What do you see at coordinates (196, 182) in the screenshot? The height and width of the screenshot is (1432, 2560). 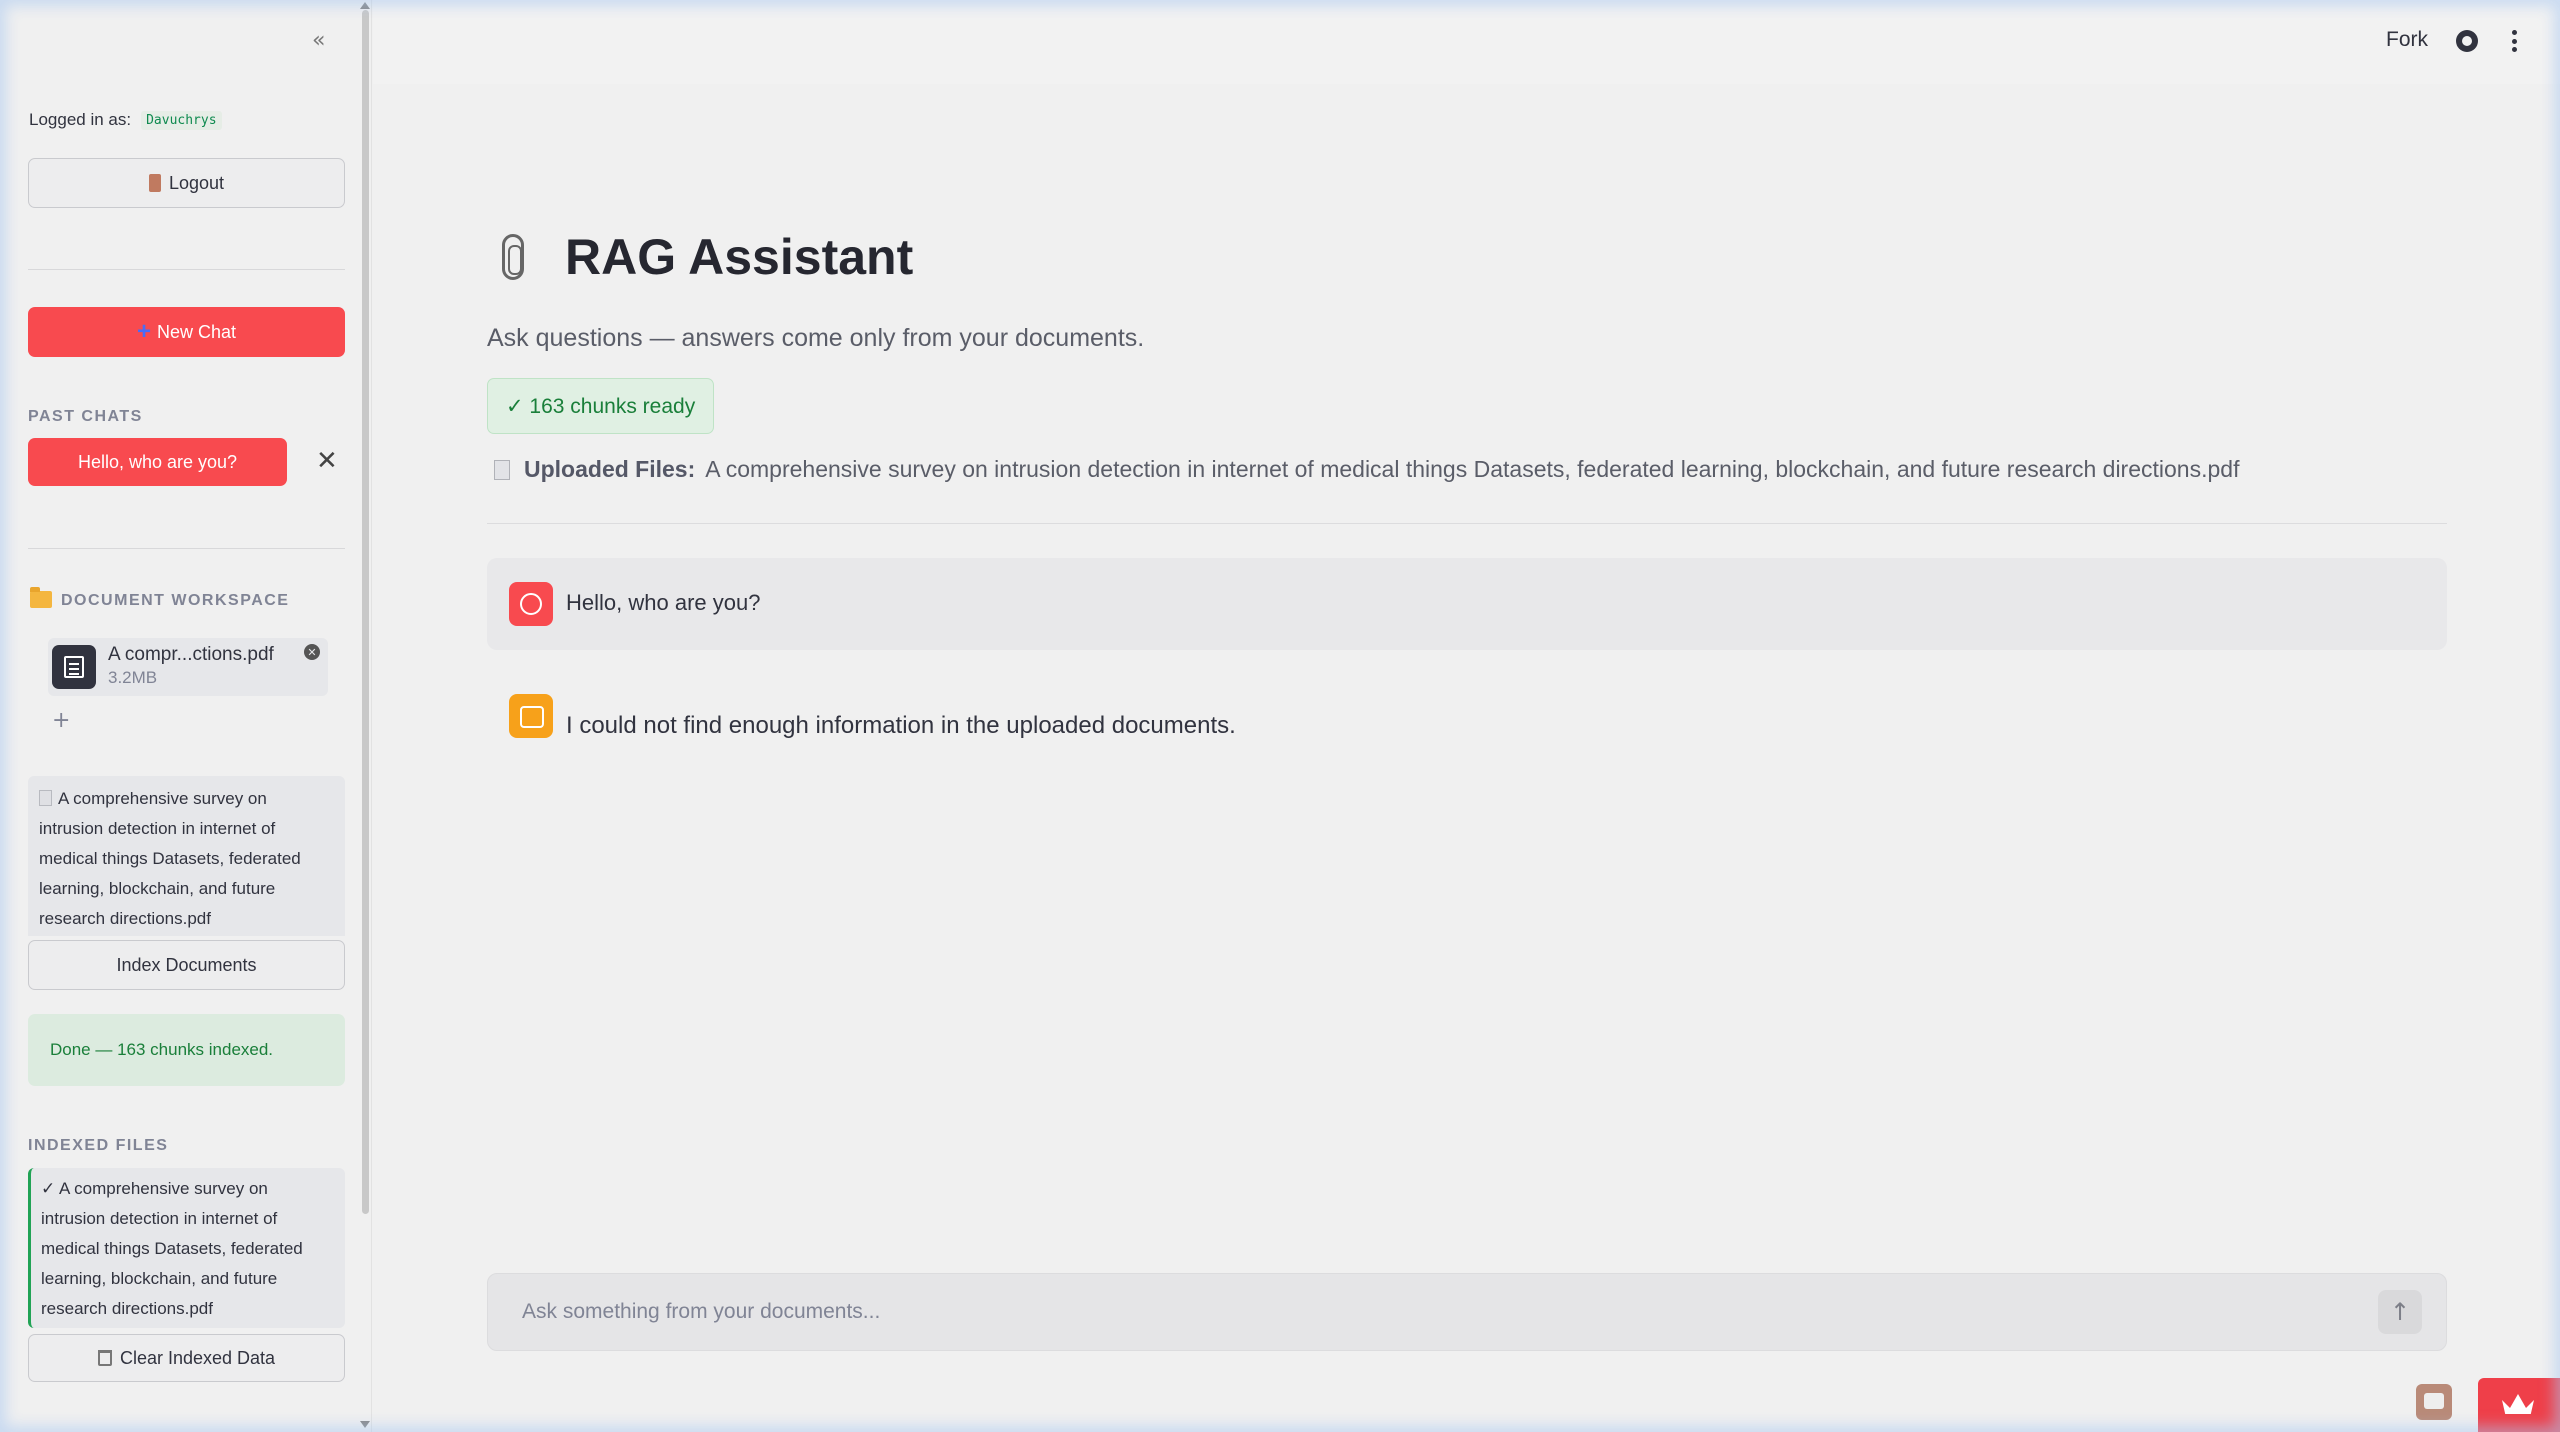 I see `logout-label: Logout` at bounding box center [196, 182].